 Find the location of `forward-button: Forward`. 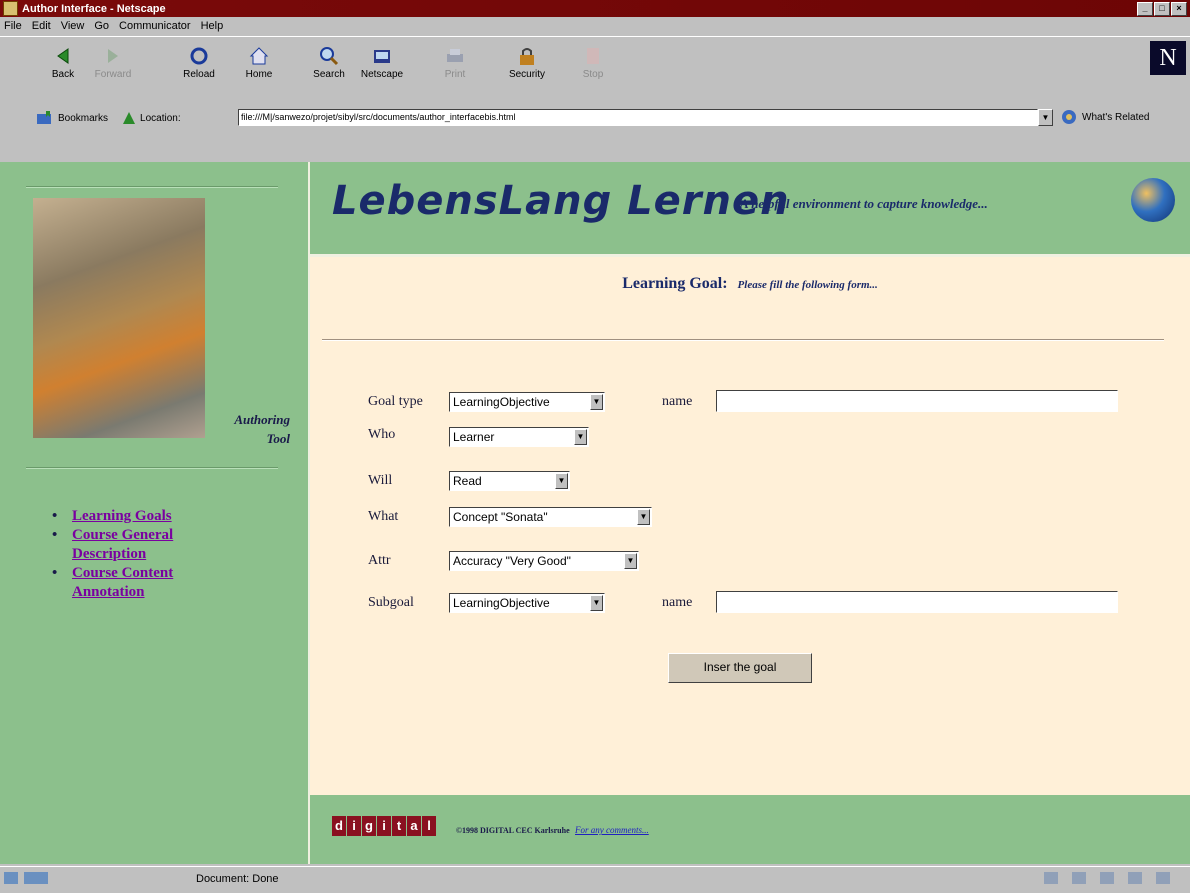

forward-button: Forward is located at coordinates (113, 62).